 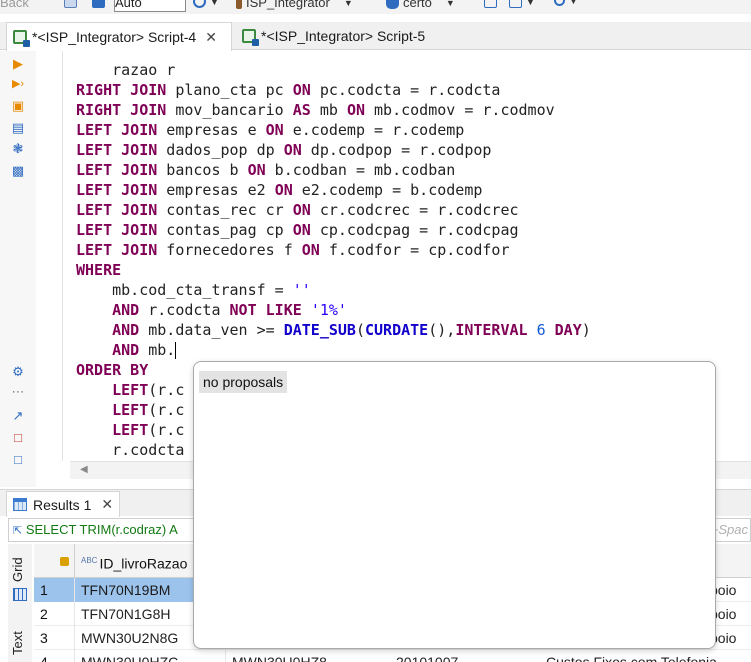 What do you see at coordinates (490, 4) in the screenshot?
I see `format-icon` at bounding box center [490, 4].